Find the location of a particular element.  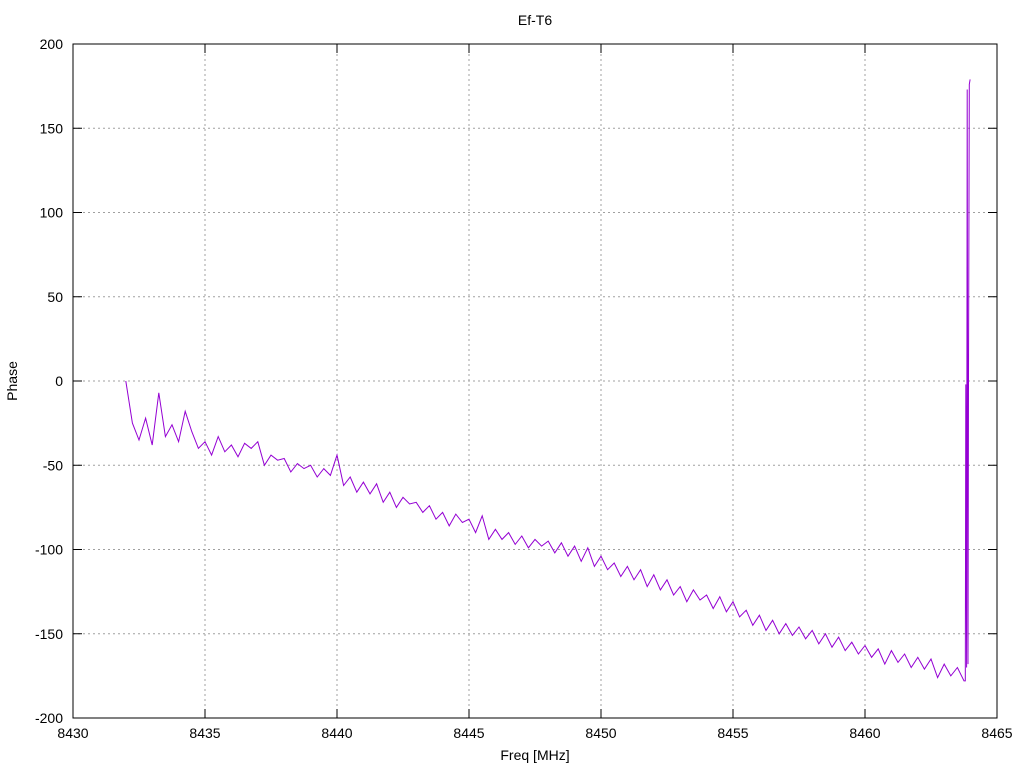

x-axis-label: Freq [MHz] is located at coordinates (534, 755).